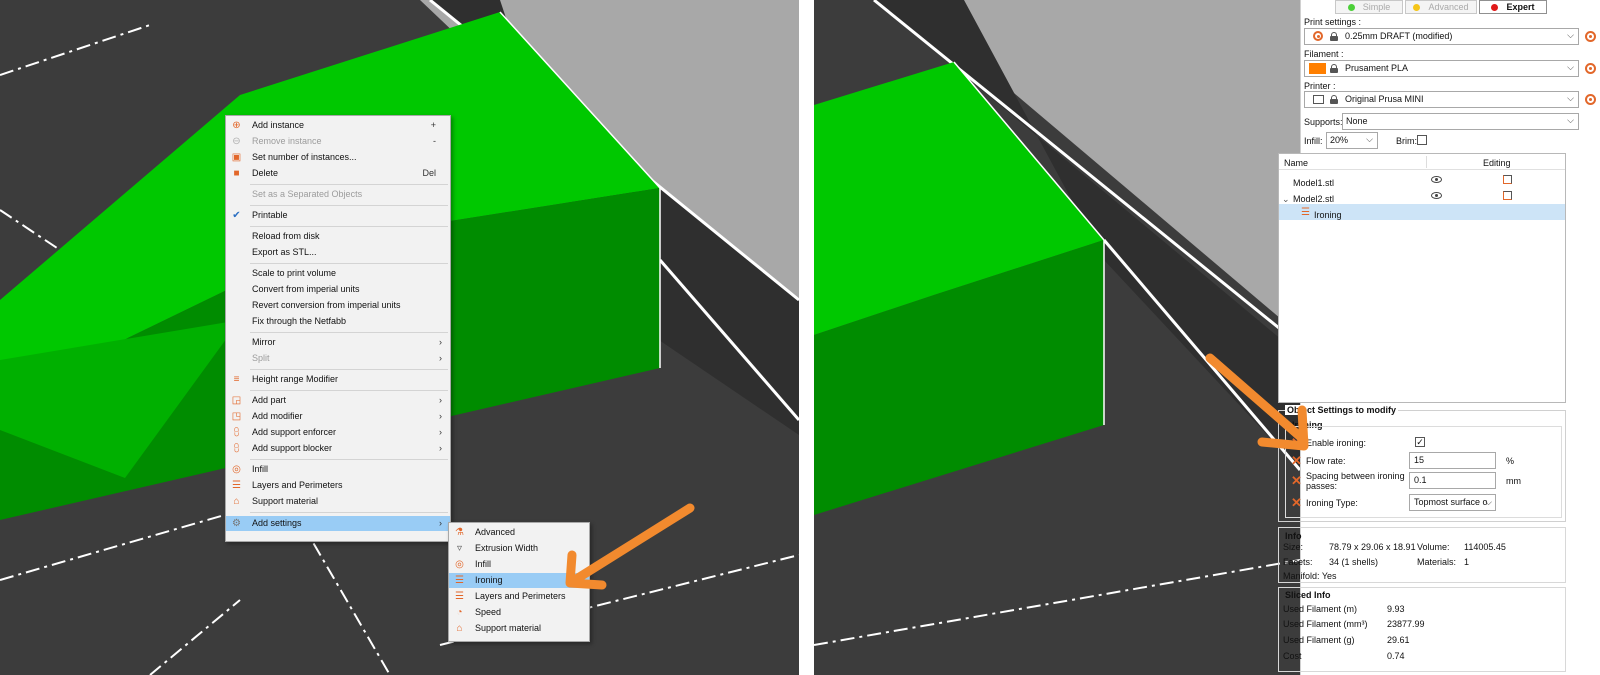 The image size is (1600, 675). I want to click on submenu-item-extrusion-width: ▿ Extrusion Width, so click(519, 548).